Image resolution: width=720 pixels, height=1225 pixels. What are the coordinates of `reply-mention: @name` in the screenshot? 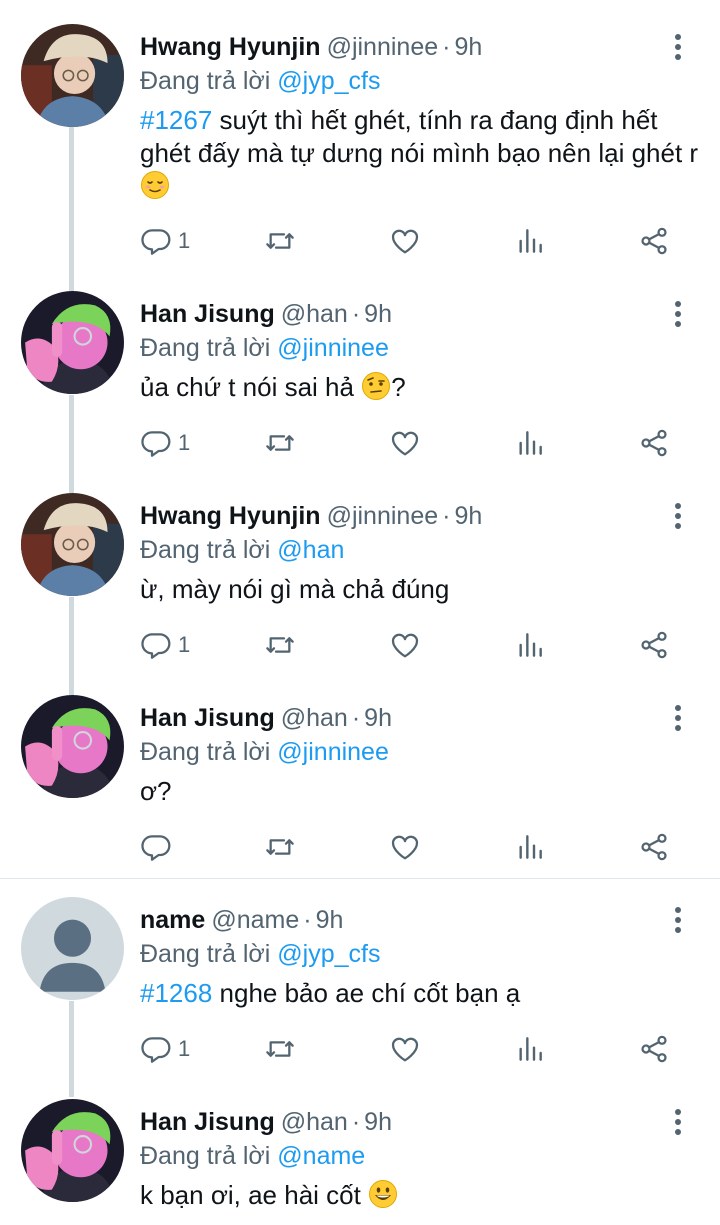 It's located at (321, 1156).